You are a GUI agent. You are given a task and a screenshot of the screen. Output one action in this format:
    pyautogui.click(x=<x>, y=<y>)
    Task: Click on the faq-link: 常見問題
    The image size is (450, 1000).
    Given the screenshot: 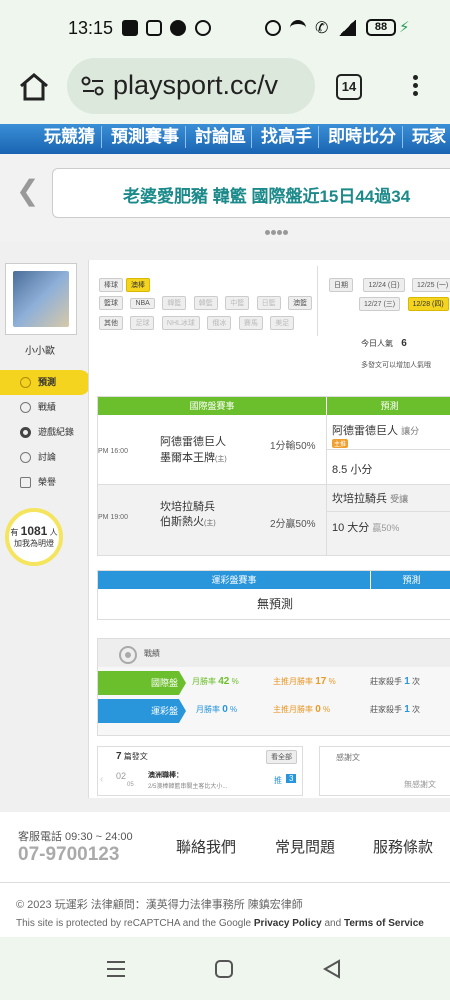 What is the action you would take?
    pyautogui.click(x=305, y=846)
    